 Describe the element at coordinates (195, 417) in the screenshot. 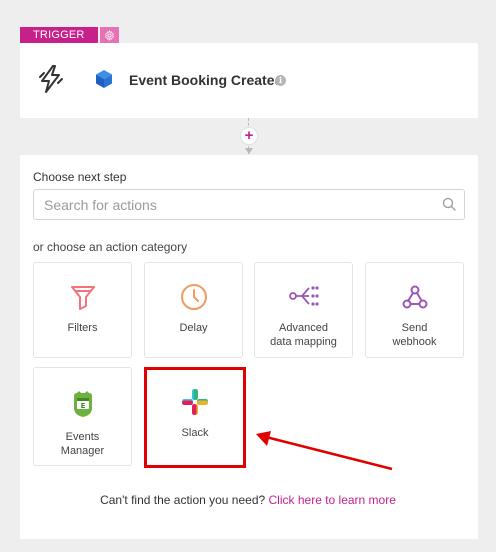

I see `annotation-highlight-box` at that location.